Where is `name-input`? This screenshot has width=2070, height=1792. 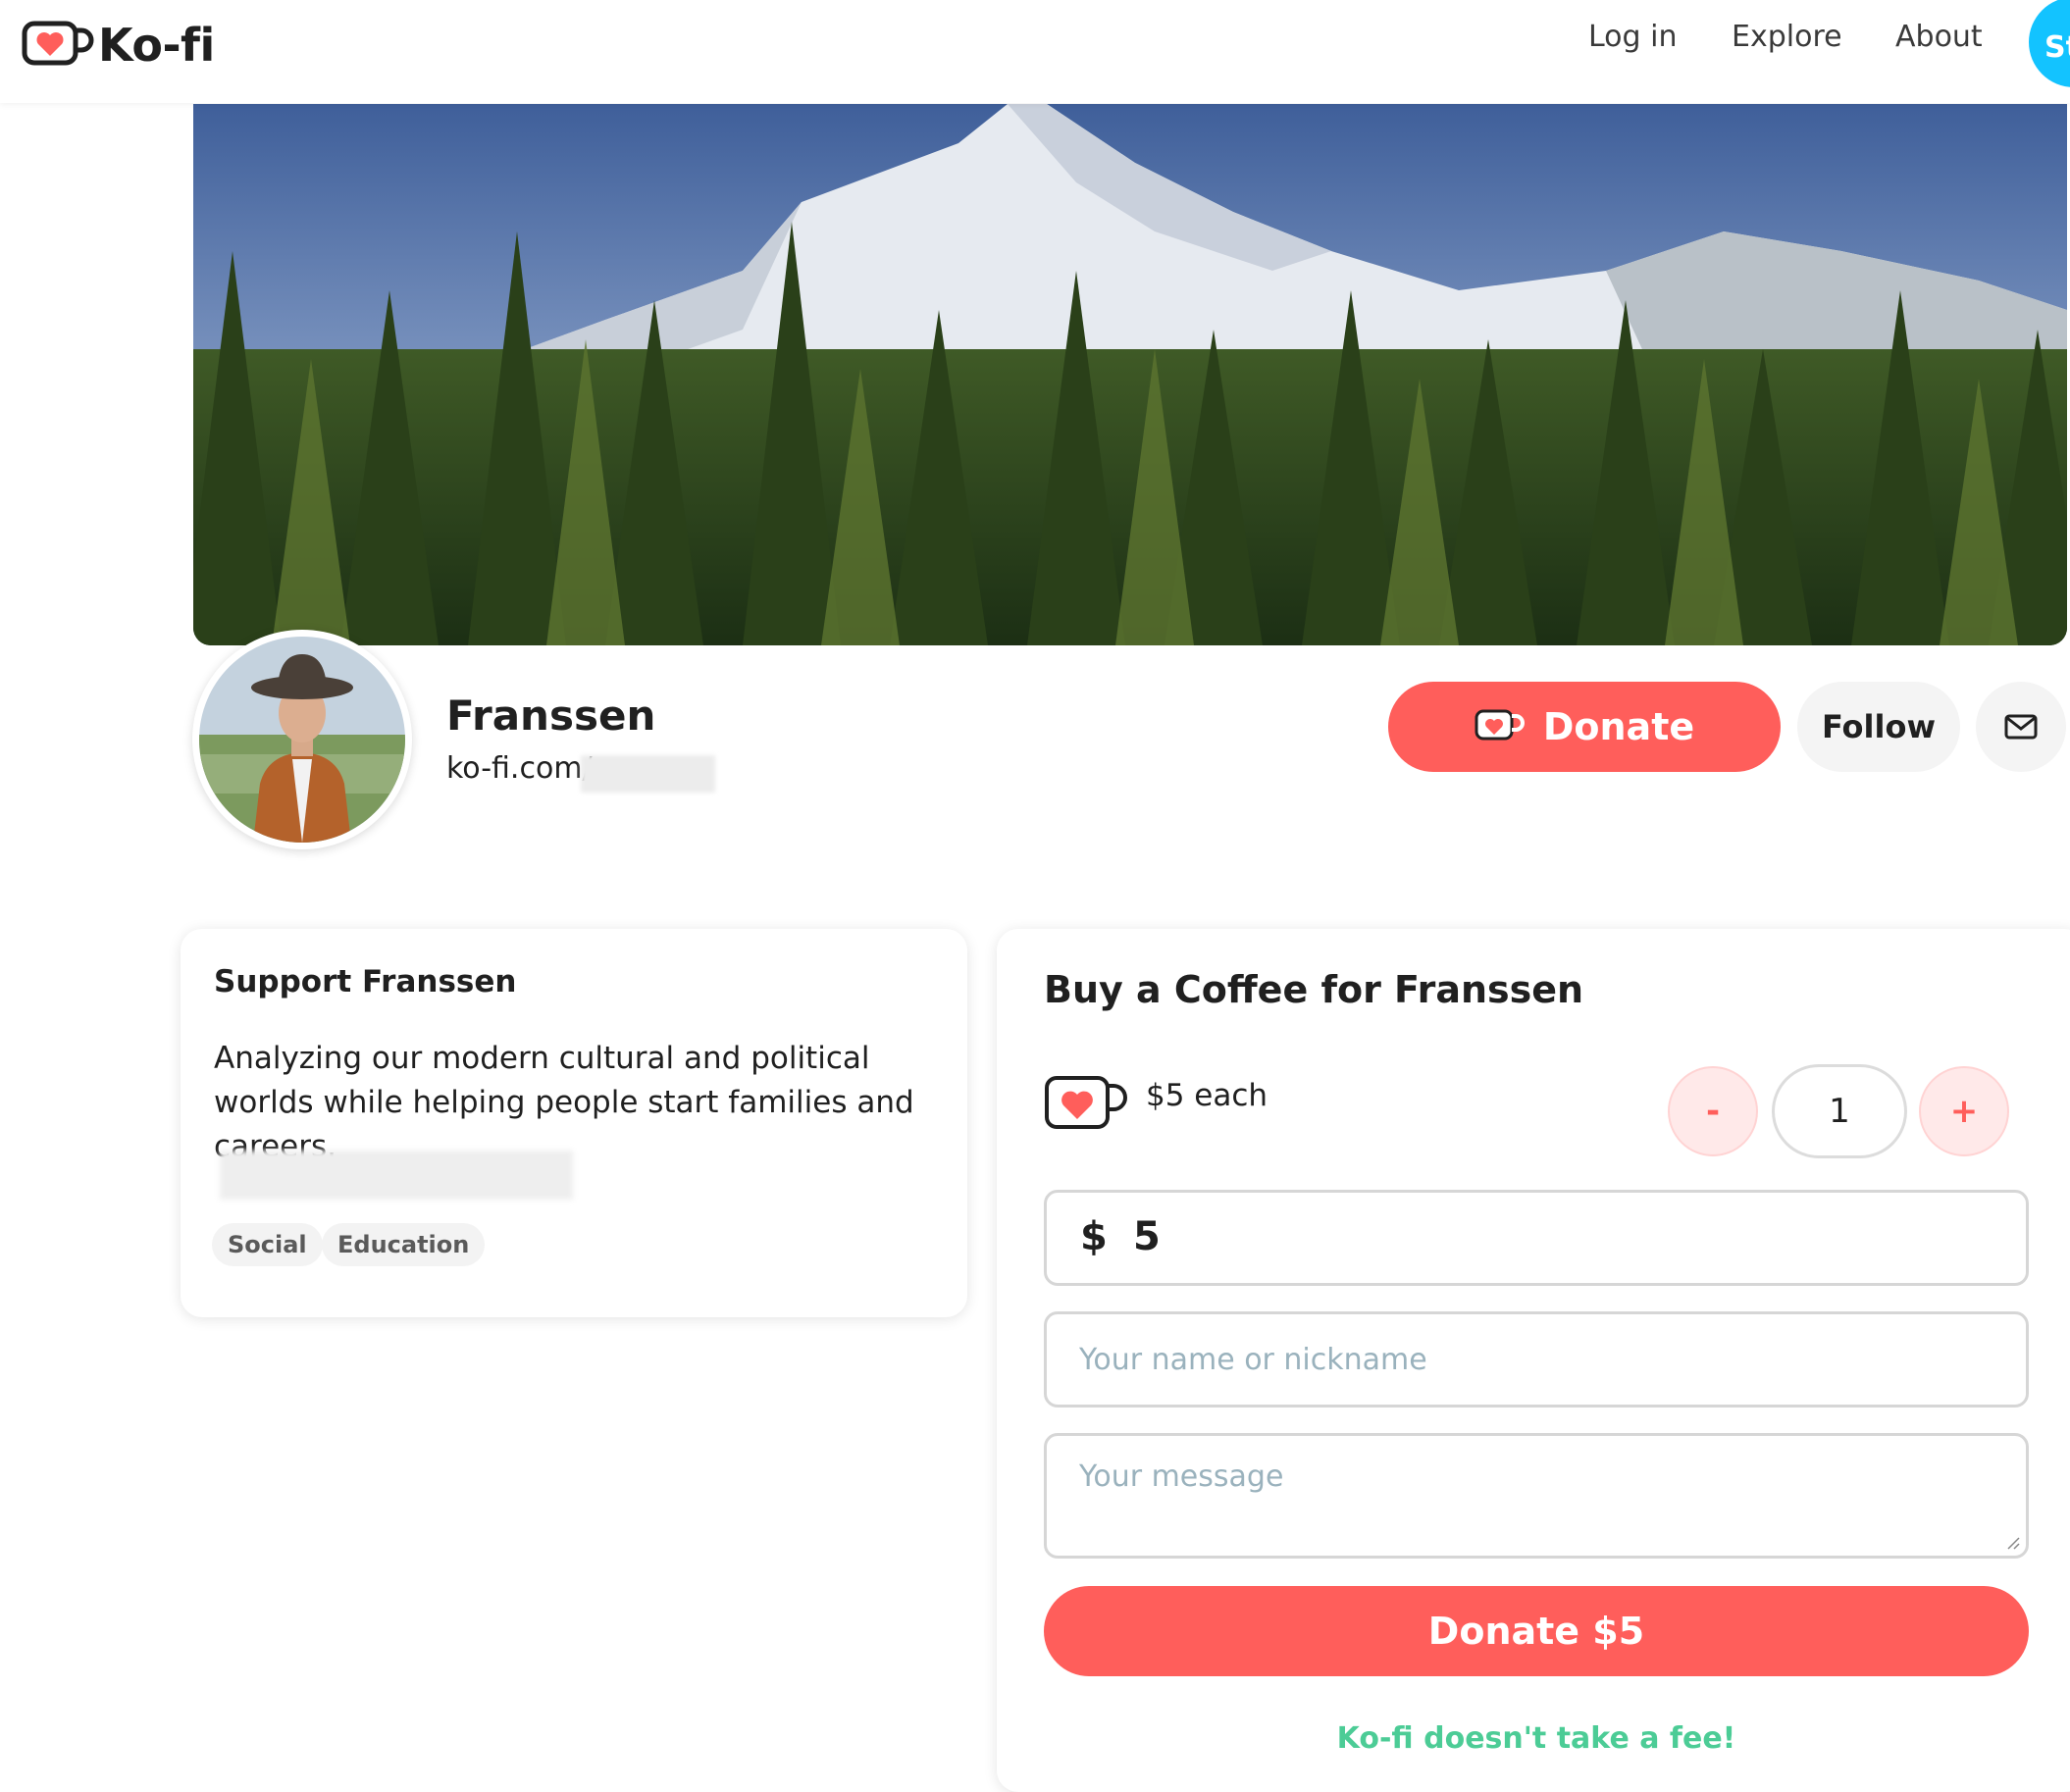 name-input is located at coordinates (1537, 1359).